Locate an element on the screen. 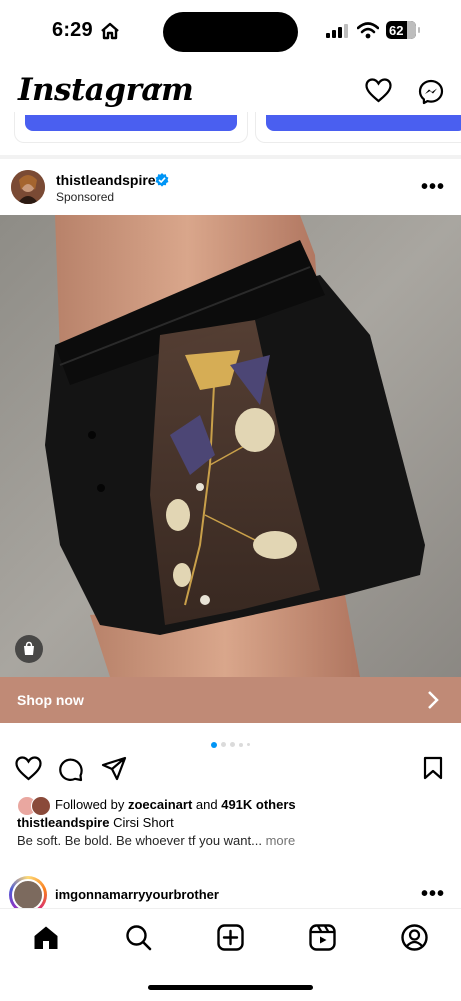  followed-user: zoecainart is located at coordinates (160, 804).